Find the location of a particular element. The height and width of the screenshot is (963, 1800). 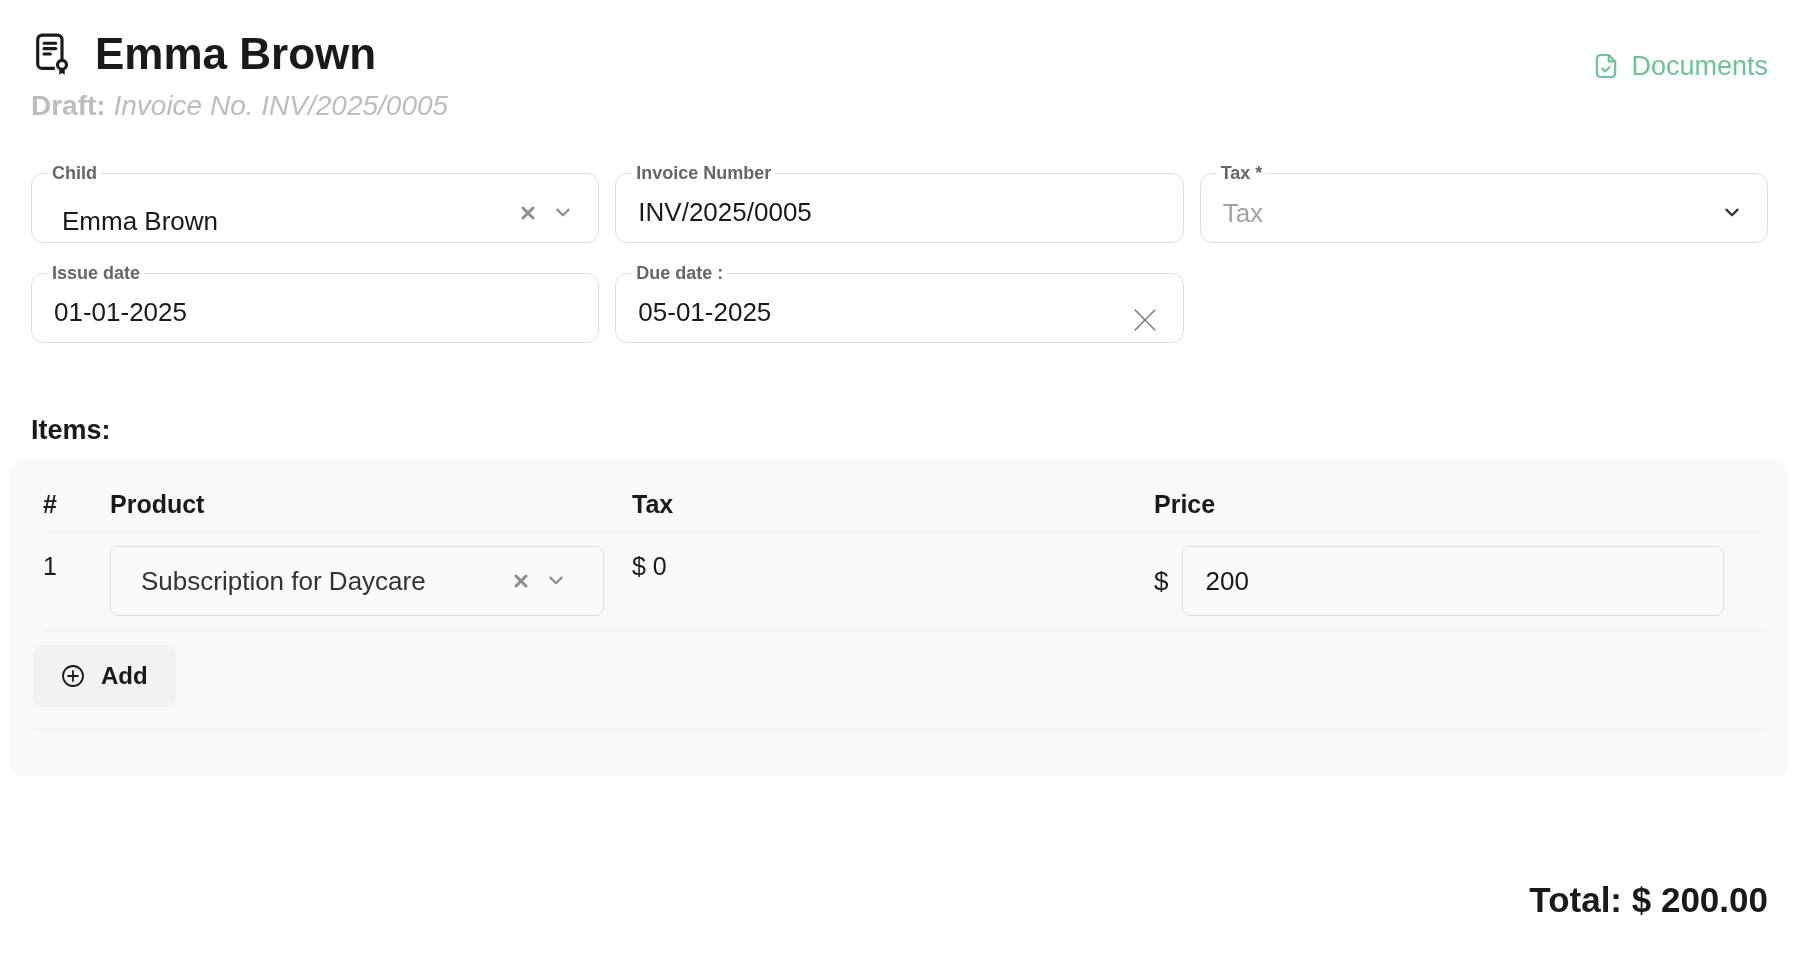

field-value: Emma Brown is located at coordinates (141, 221).